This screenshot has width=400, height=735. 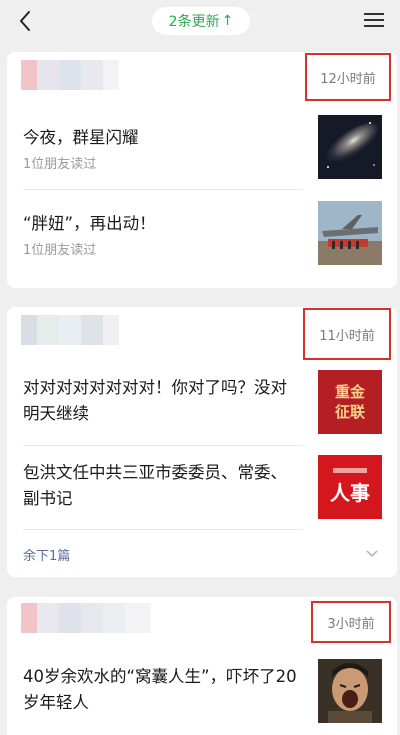 What do you see at coordinates (155, 485) in the screenshot?
I see `article-title: 包洪文任中共三亚市委委员、常委、副书记` at bounding box center [155, 485].